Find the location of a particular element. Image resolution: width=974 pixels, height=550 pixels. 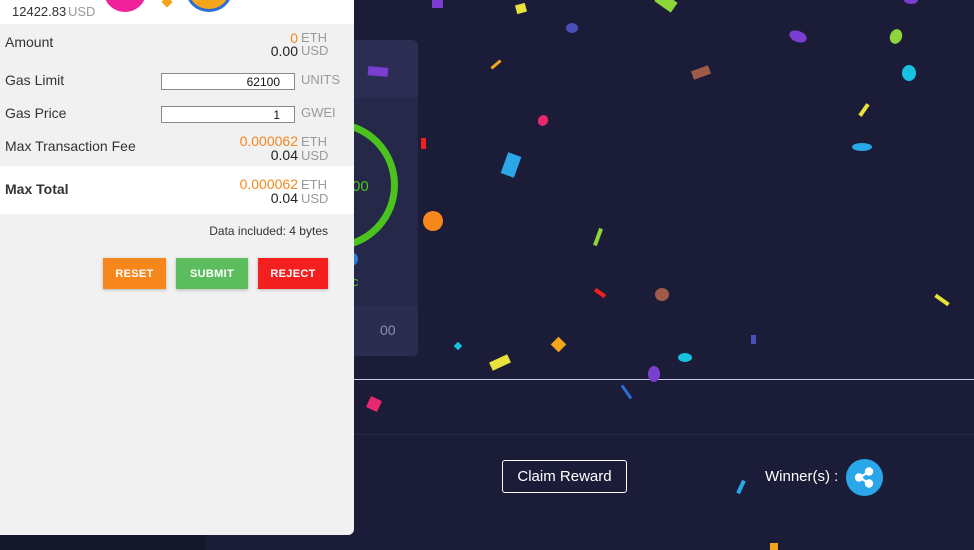

arrow-icon is located at coordinates (167, 4).